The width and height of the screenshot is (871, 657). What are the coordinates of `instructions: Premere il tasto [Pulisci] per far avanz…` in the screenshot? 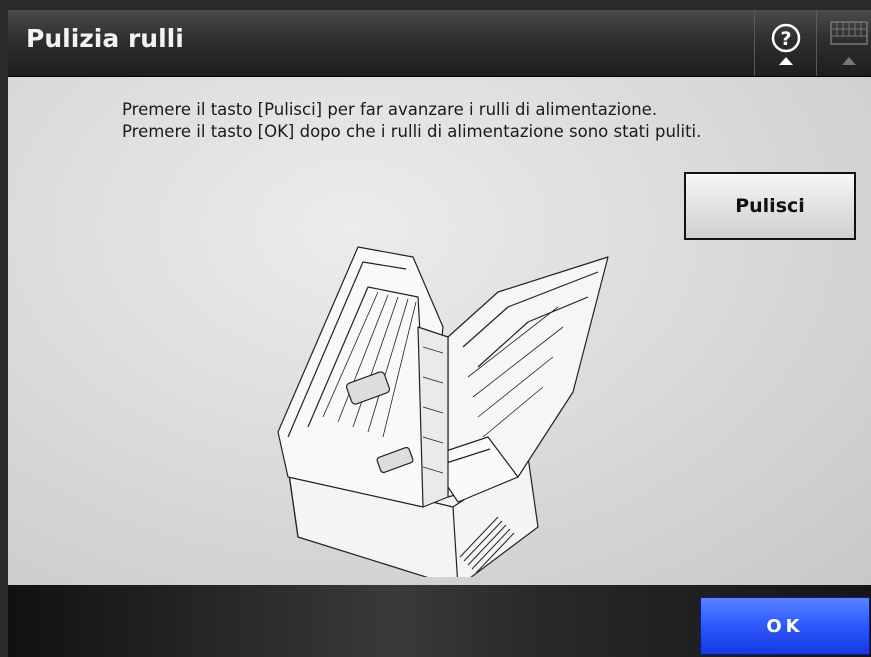 It's located at (411, 121).